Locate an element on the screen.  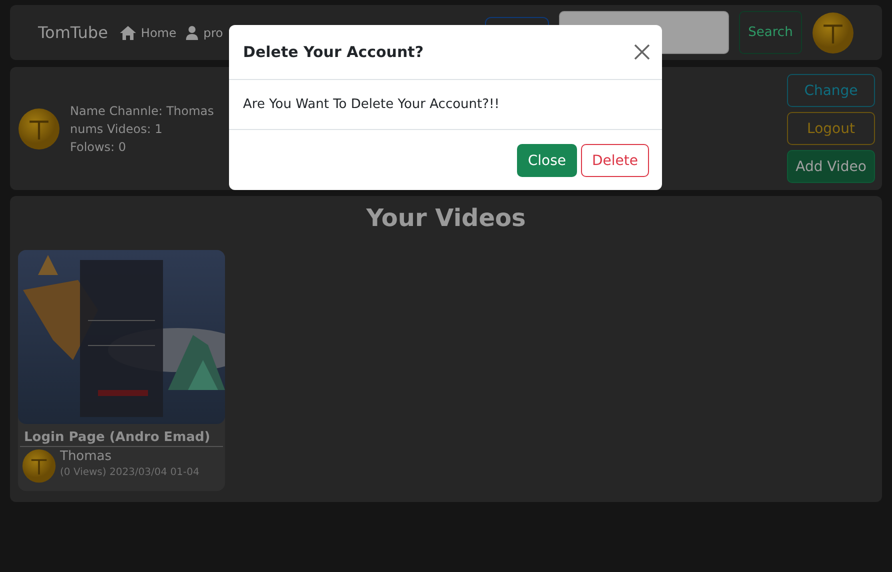
section-title: Your Videos is located at coordinates (446, 218).